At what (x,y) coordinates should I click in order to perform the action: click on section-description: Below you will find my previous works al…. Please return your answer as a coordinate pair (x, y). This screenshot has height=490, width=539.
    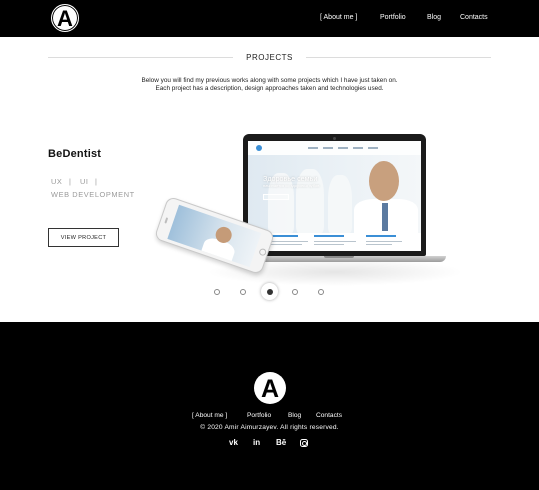
    Looking at the image, I should click on (269, 84).